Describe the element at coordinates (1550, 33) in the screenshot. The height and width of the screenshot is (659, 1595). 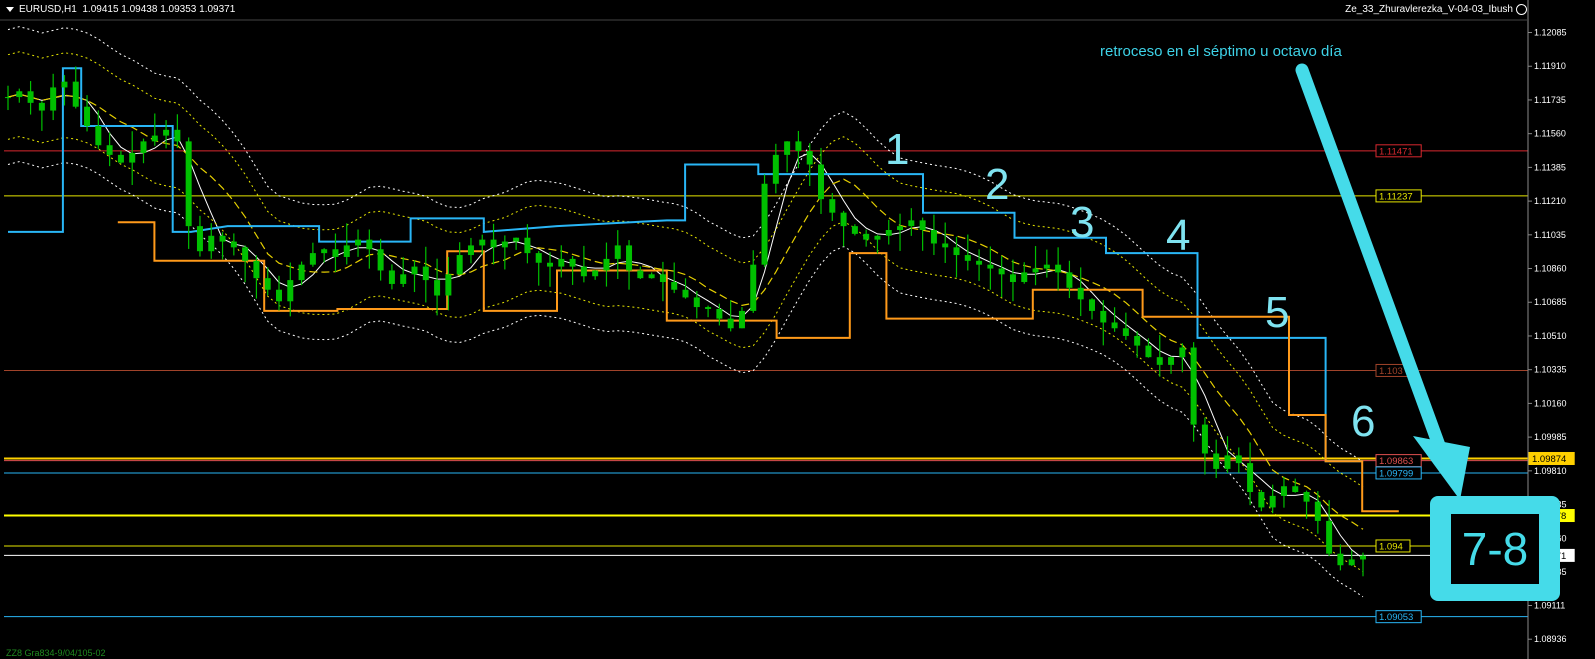
I see `axis-tick-label: 1.12085` at that location.